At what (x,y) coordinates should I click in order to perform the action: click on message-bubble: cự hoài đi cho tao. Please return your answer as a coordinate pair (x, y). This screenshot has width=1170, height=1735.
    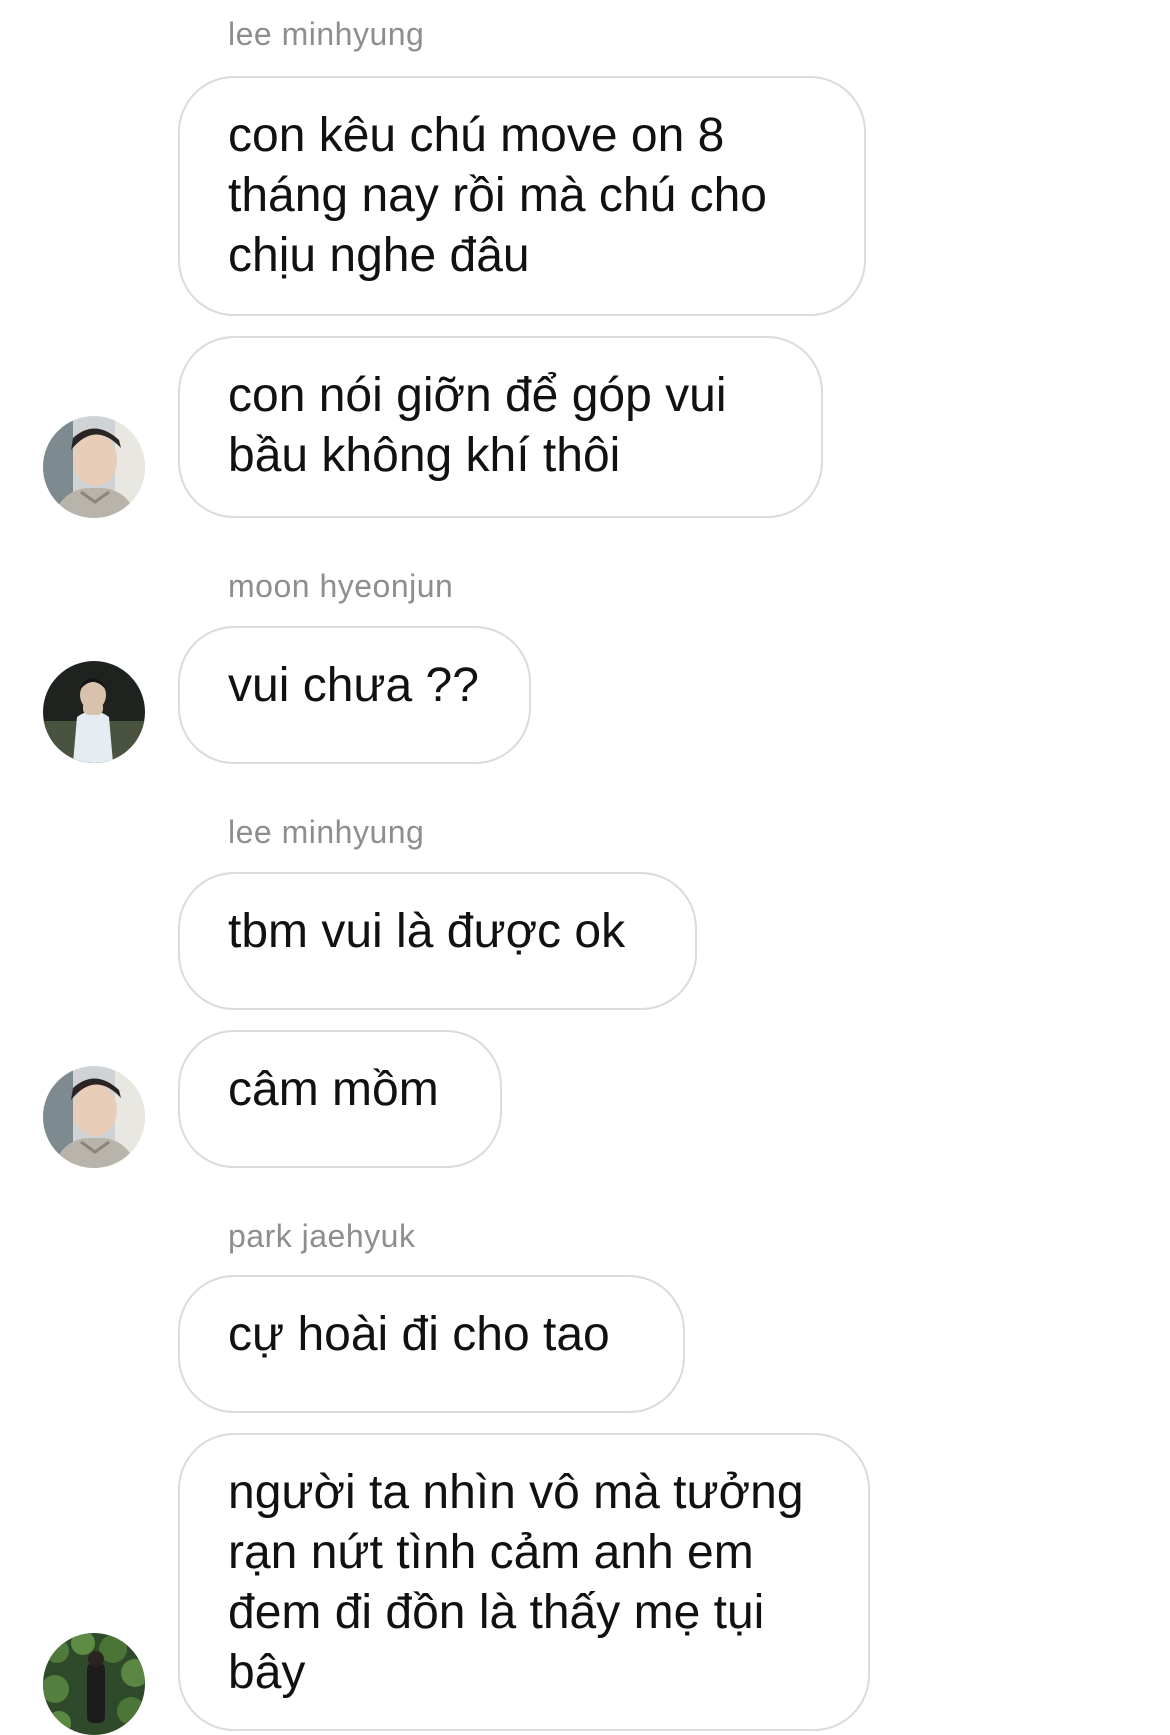
    Looking at the image, I should click on (431, 1344).